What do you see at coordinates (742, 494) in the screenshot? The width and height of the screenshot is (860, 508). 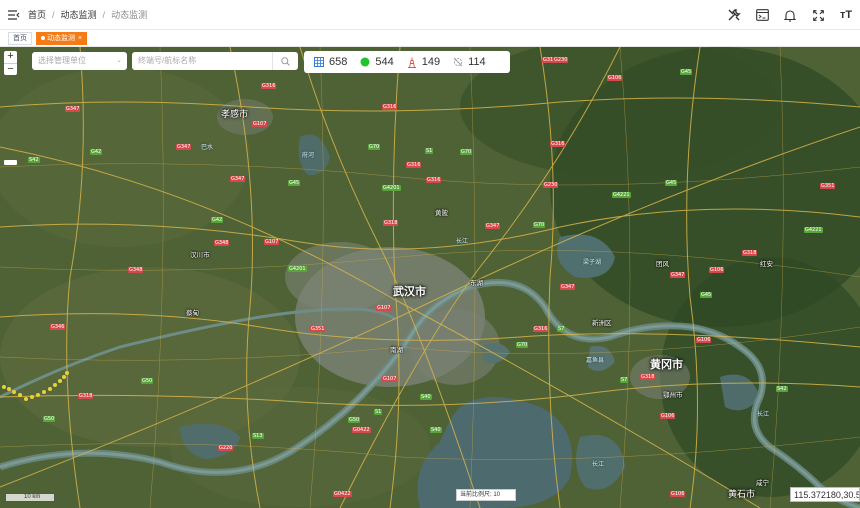 I see `city-label: 黄石市` at bounding box center [742, 494].